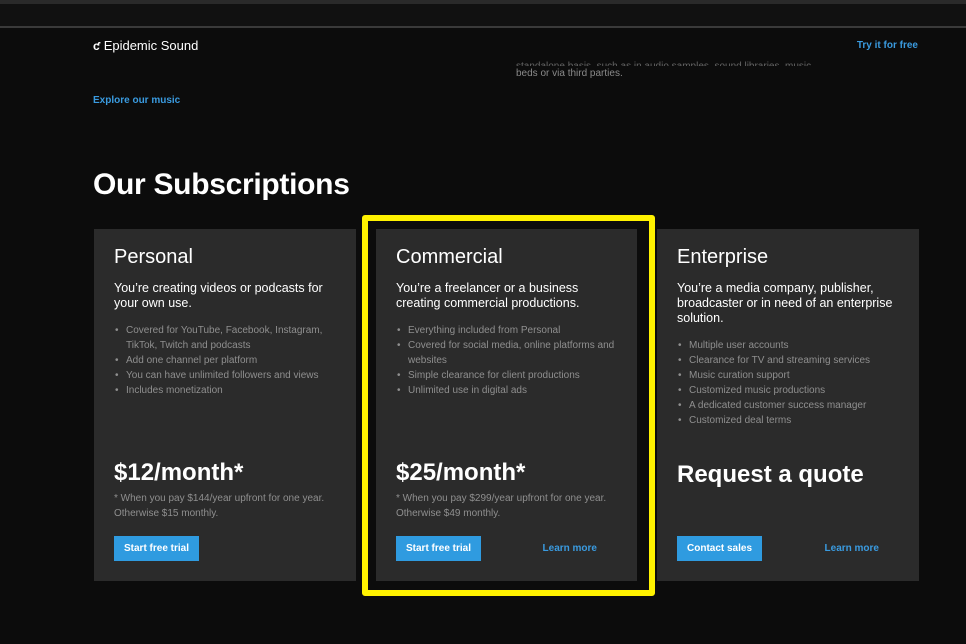  I want to click on feature-item: Multiple user accounts, so click(788, 345).